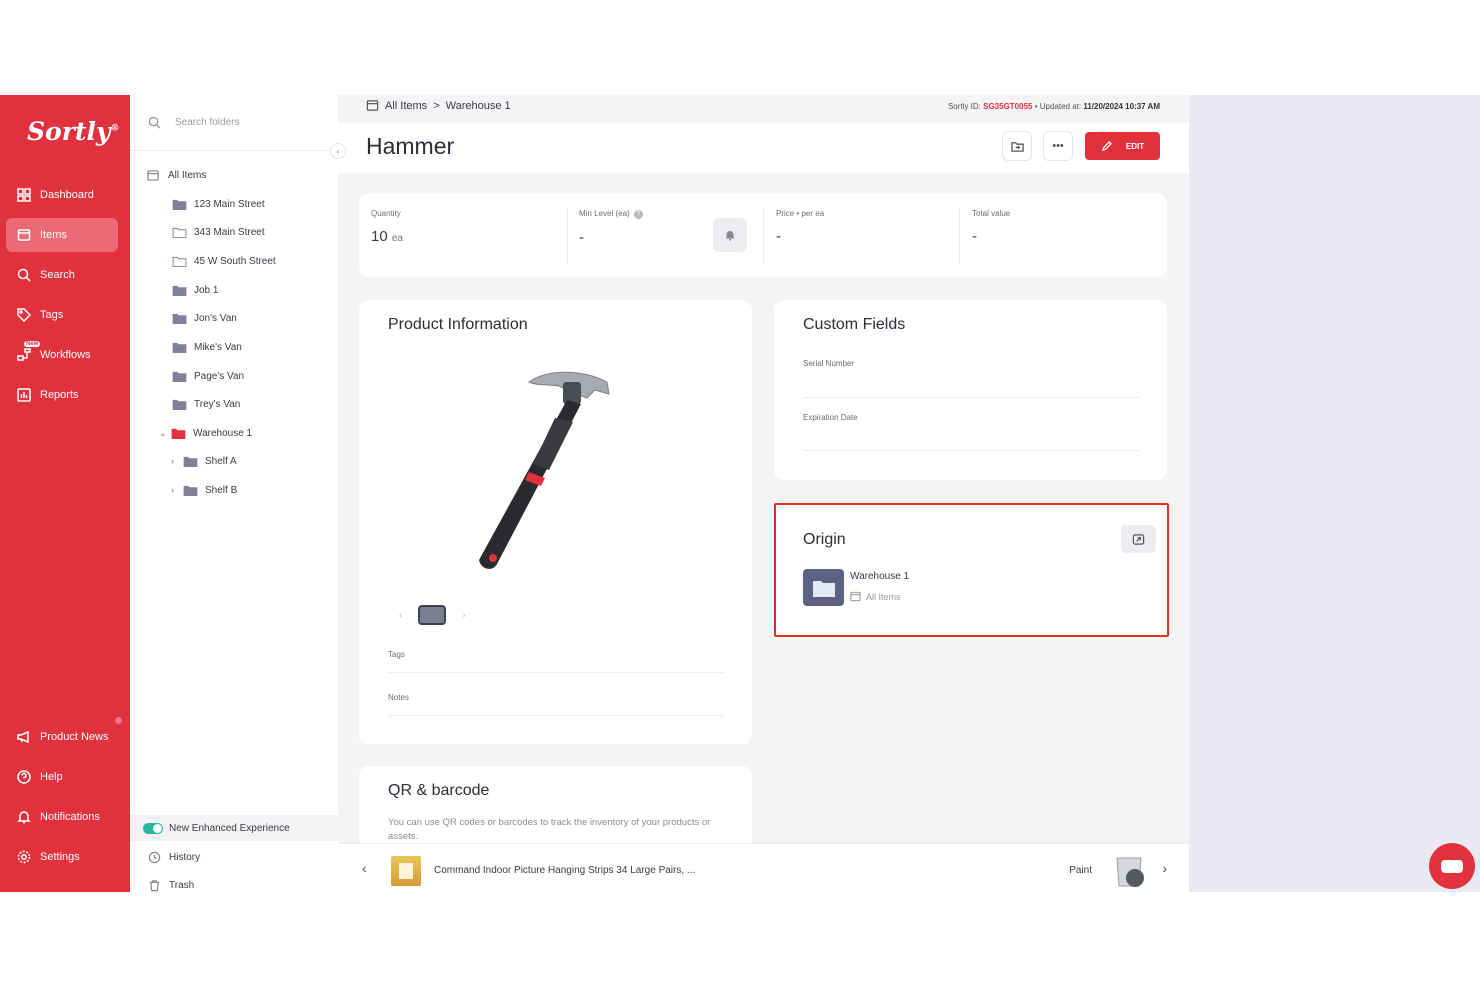 The width and height of the screenshot is (1480, 987). Describe the element at coordinates (24, 857) in the screenshot. I see `gear-icon` at that location.